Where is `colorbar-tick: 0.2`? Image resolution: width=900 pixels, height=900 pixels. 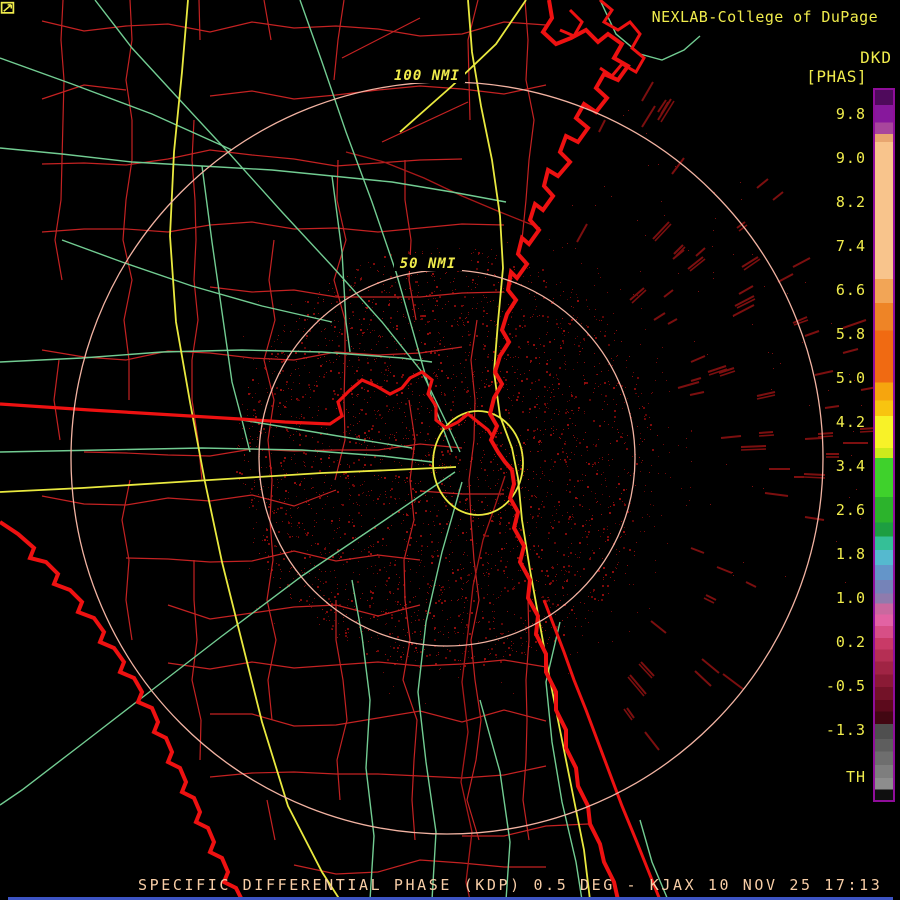
colorbar-tick: 0.2 is located at coordinates (850, 642).